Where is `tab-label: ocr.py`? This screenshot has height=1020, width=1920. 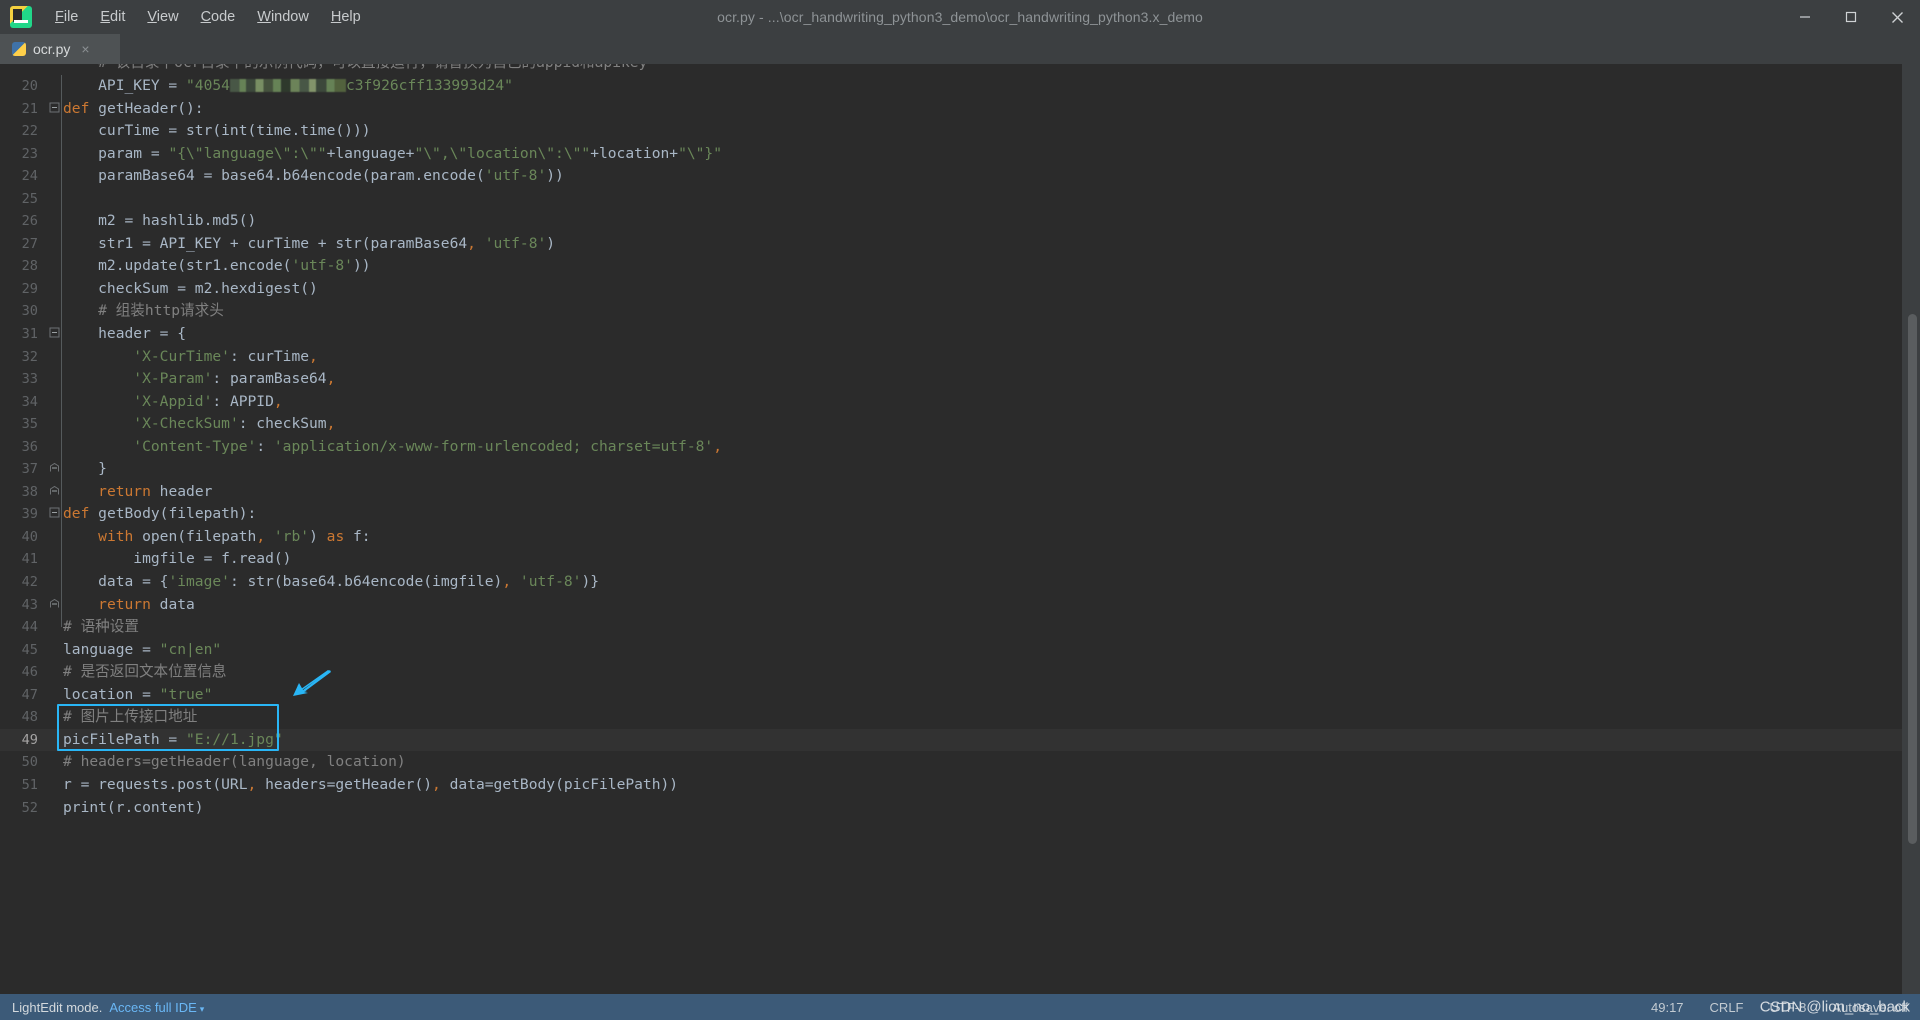 tab-label: ocr.py is located at coordinates (52, 49).